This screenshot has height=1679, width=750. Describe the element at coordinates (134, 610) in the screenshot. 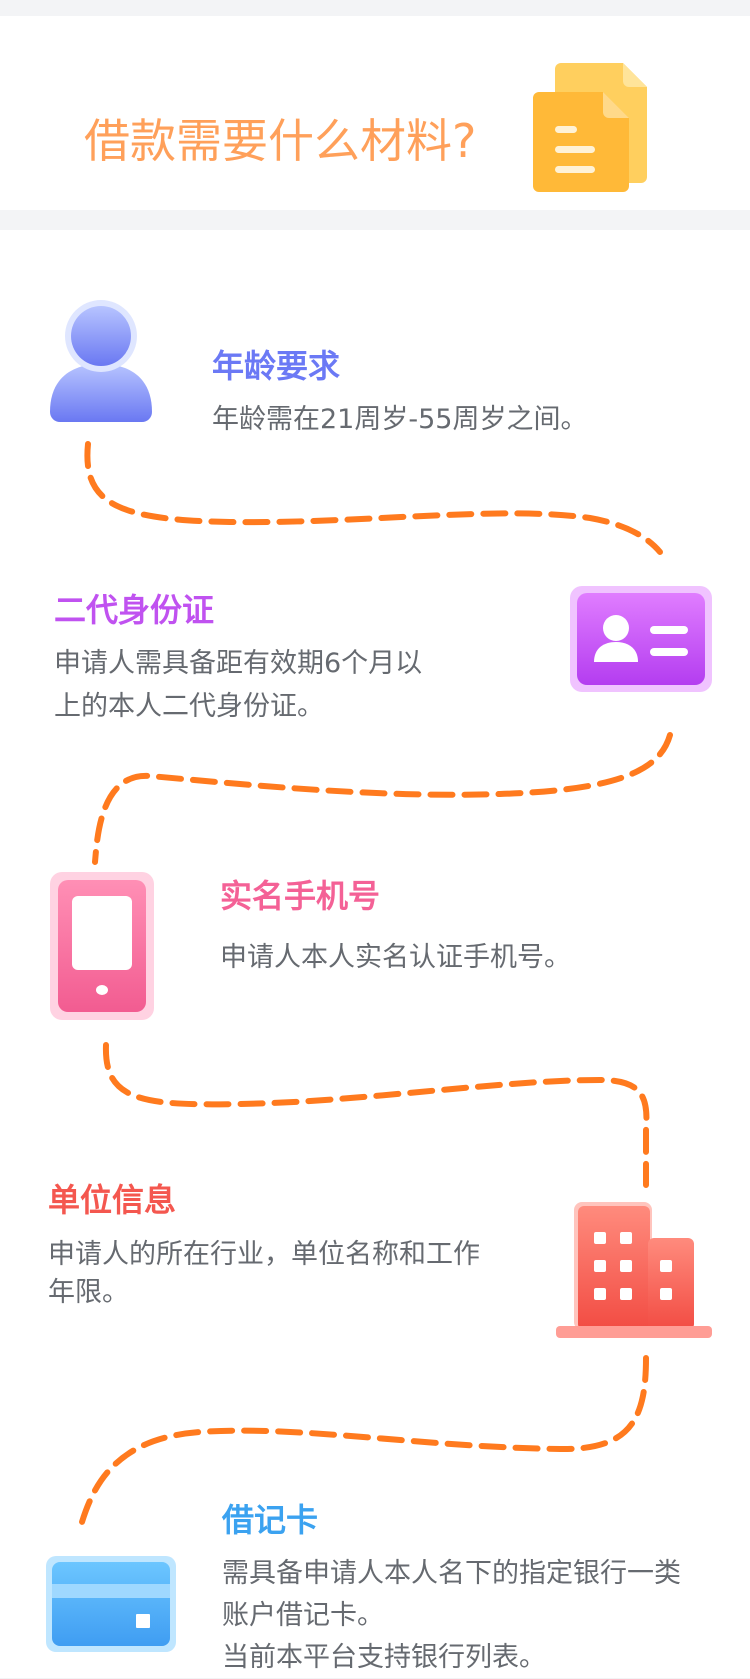

I see `item-title-id-card: 二代身份证` at that location.